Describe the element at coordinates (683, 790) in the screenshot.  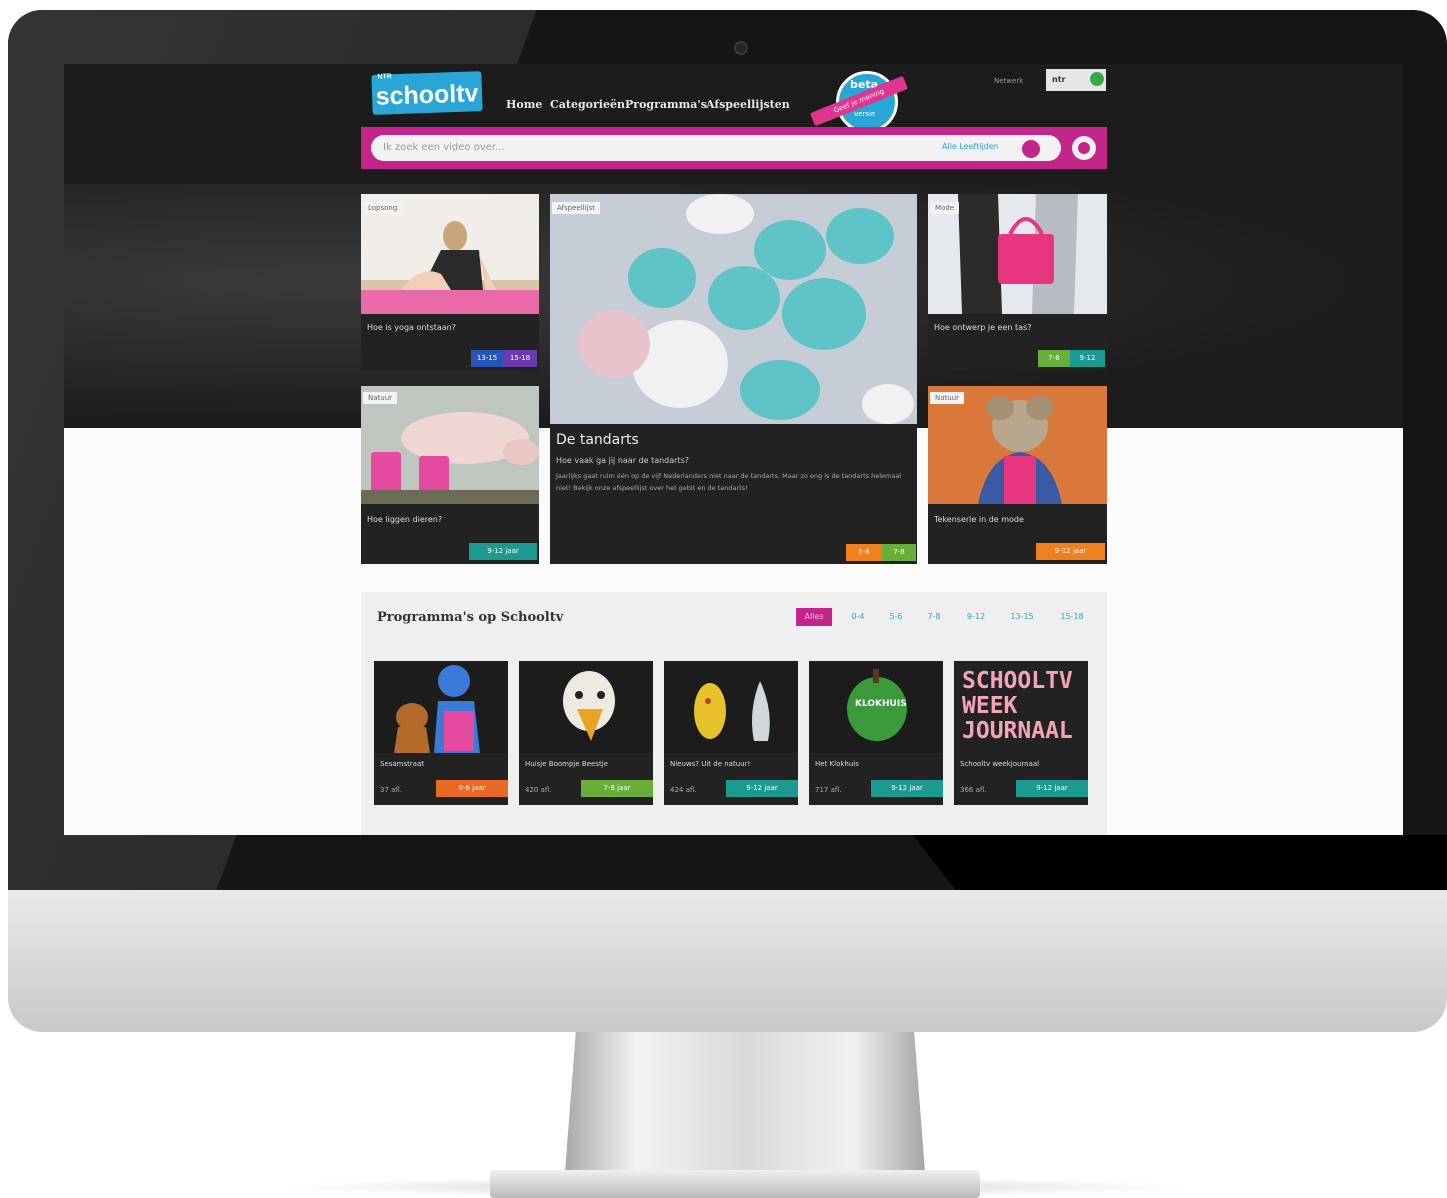
I see `programme-episodes: 424 afl.` at that location.